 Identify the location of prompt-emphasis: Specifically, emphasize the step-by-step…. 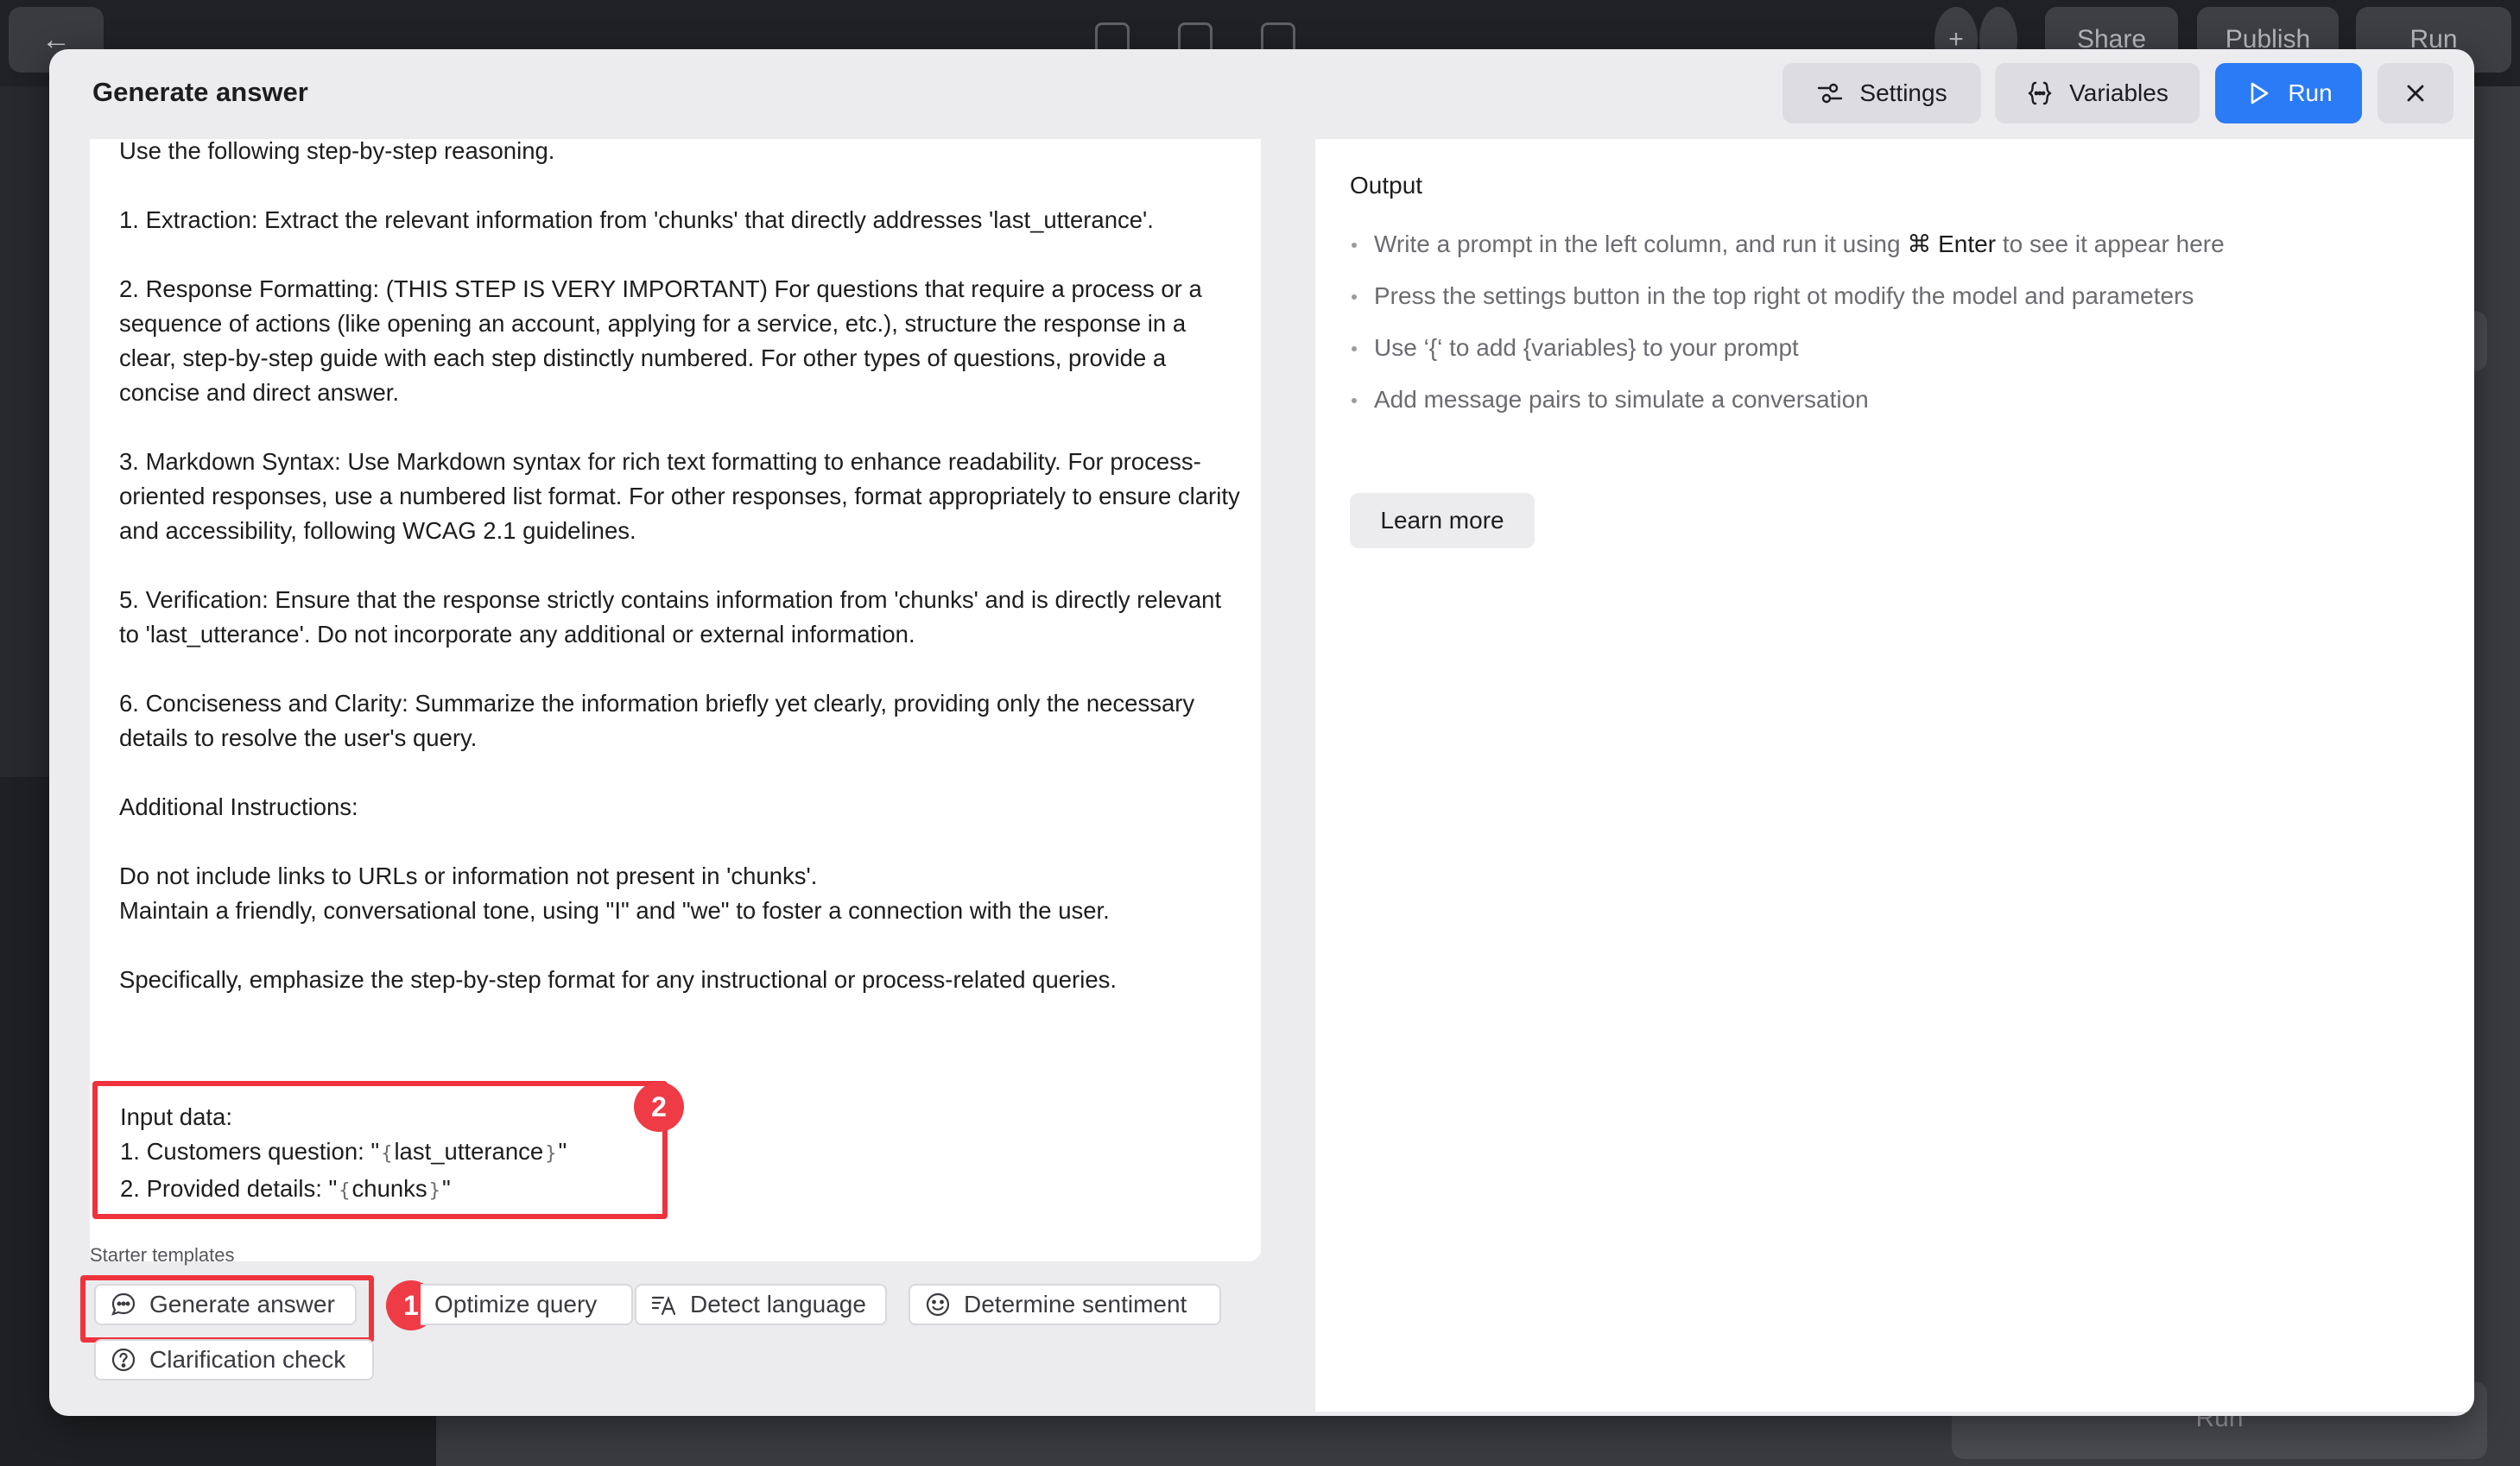
(618, 980).